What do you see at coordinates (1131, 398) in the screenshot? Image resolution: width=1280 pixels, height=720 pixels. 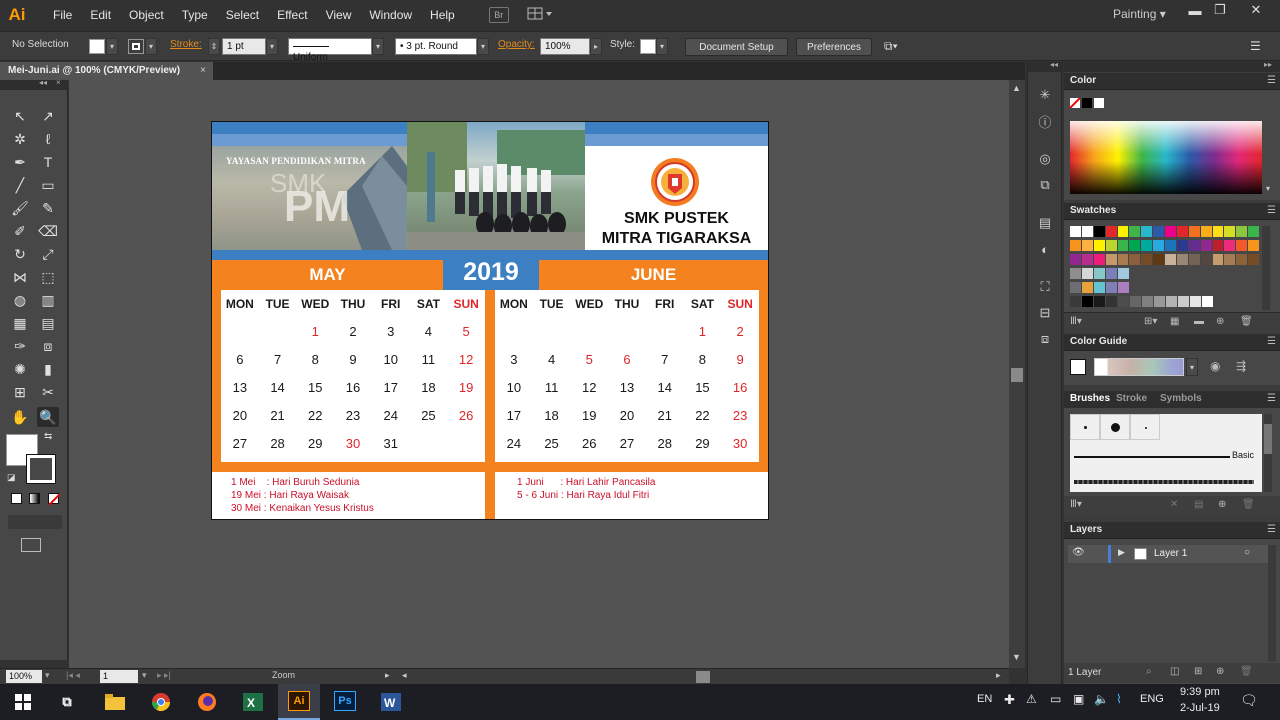 I see `tab-stroke: Stroke` at bounding box center [1131, 398].